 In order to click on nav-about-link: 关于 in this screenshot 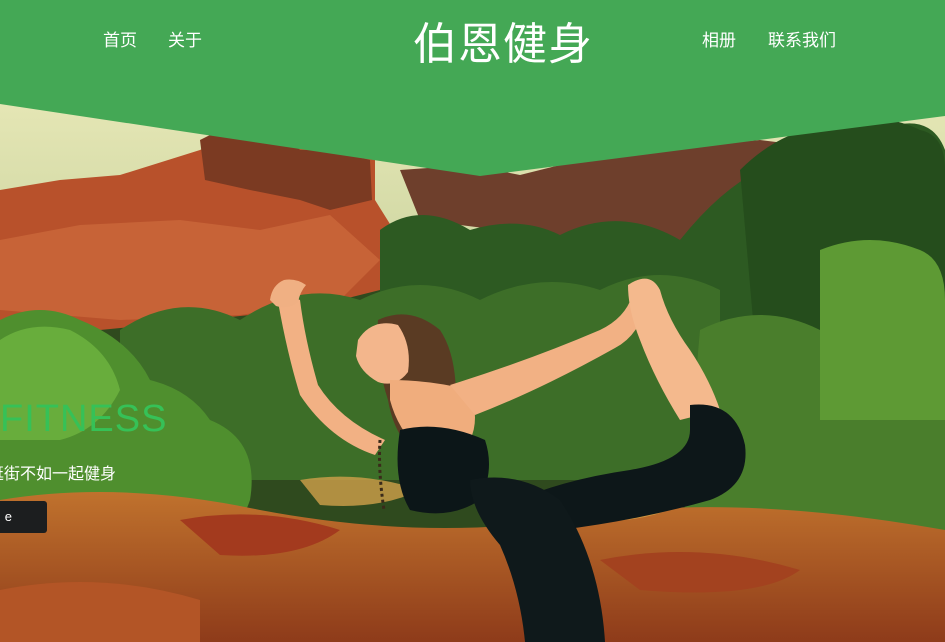, I will do `click(185, 38)`.